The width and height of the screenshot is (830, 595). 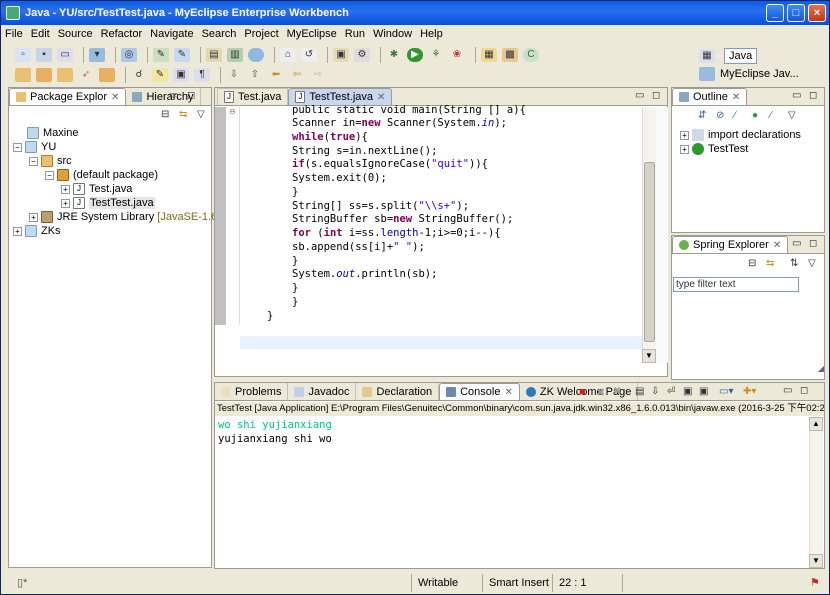 What do you see at coordinates (749, 391) in the screenshot?
I see `open-console-icon: ✚▾` at bounding box center [749, 391].